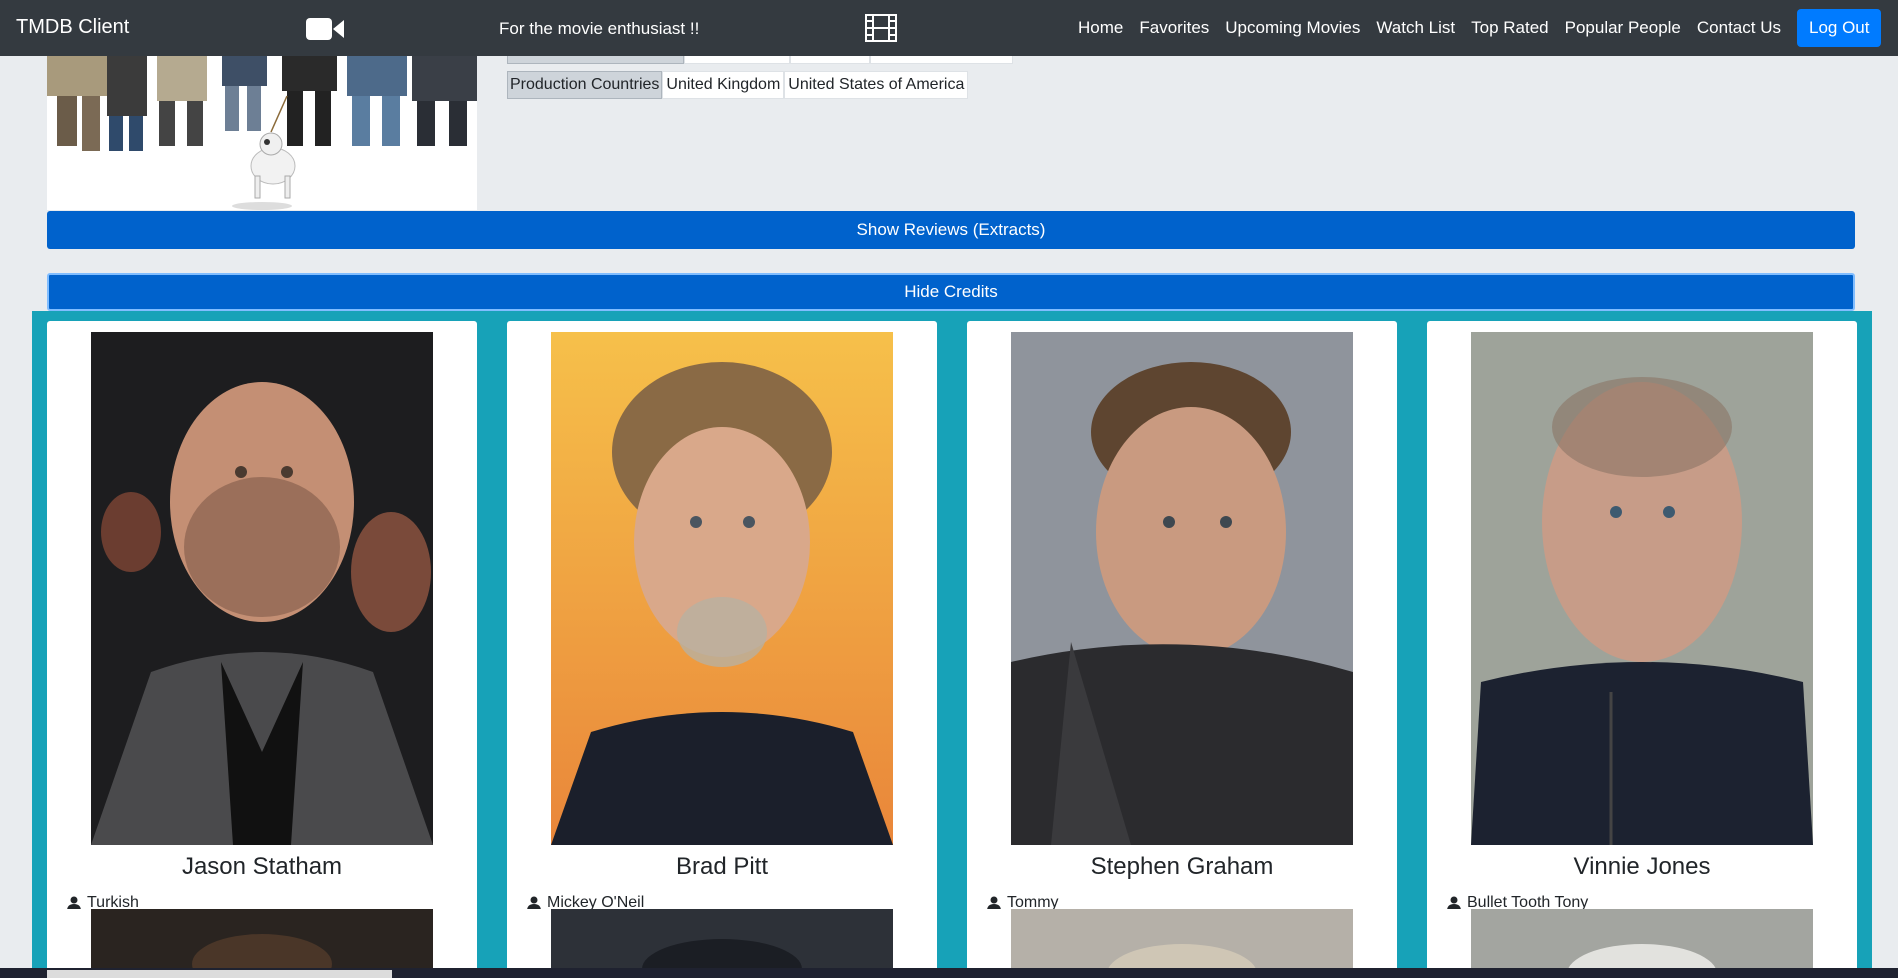  I want to click on cast-name: Brad Pitt, so click(722, 866).